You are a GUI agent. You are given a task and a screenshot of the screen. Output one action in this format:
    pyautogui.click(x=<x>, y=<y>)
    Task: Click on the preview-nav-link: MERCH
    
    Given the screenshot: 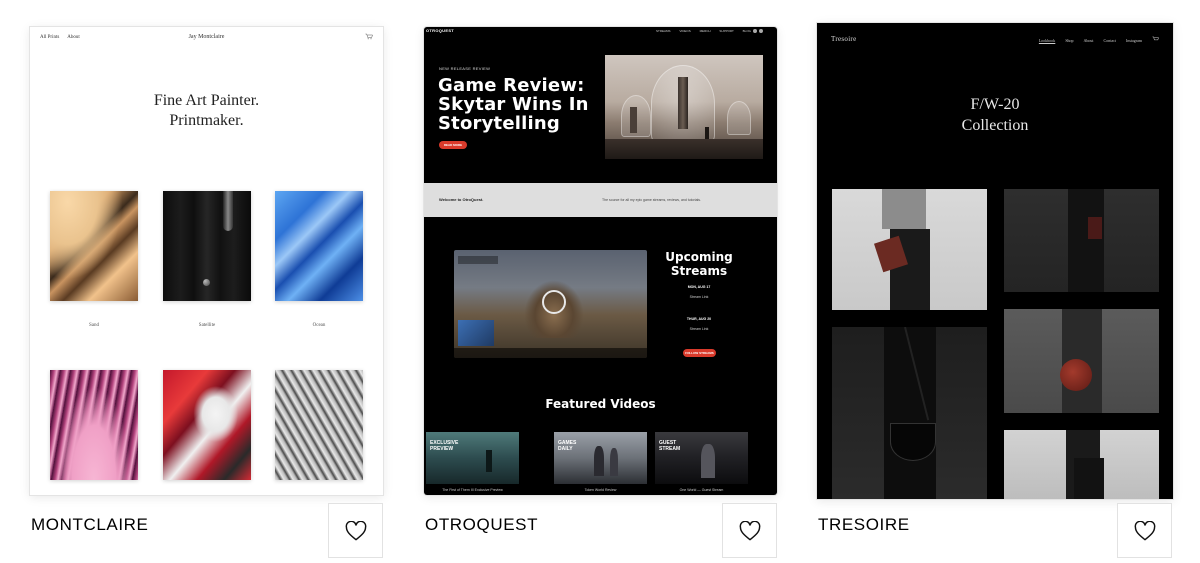 What is the action you would take?
    pyautogui.click(x=705, y=31)
    